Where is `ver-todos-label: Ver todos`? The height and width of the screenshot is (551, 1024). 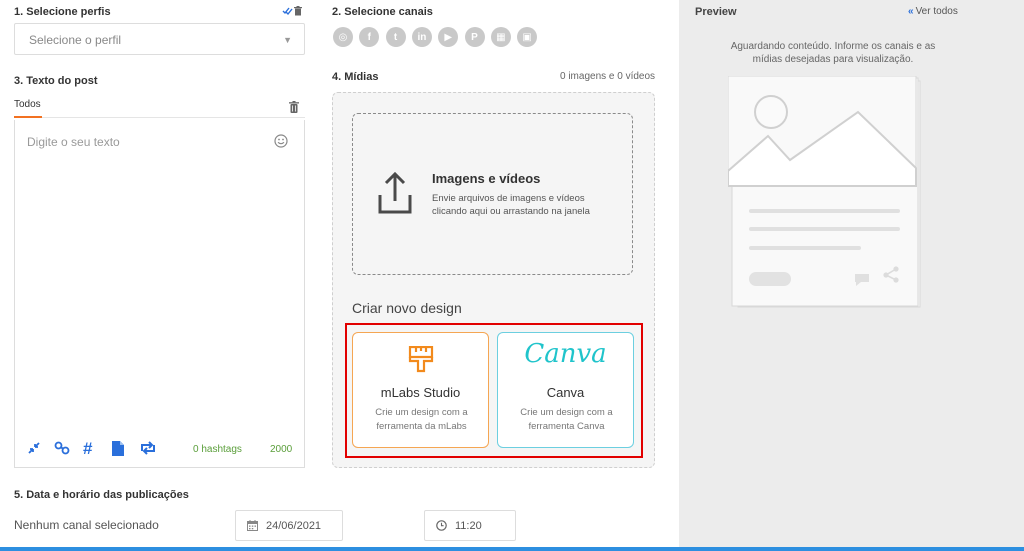
ver-todos-label: Ver todos is located at coordinates (936, 11).